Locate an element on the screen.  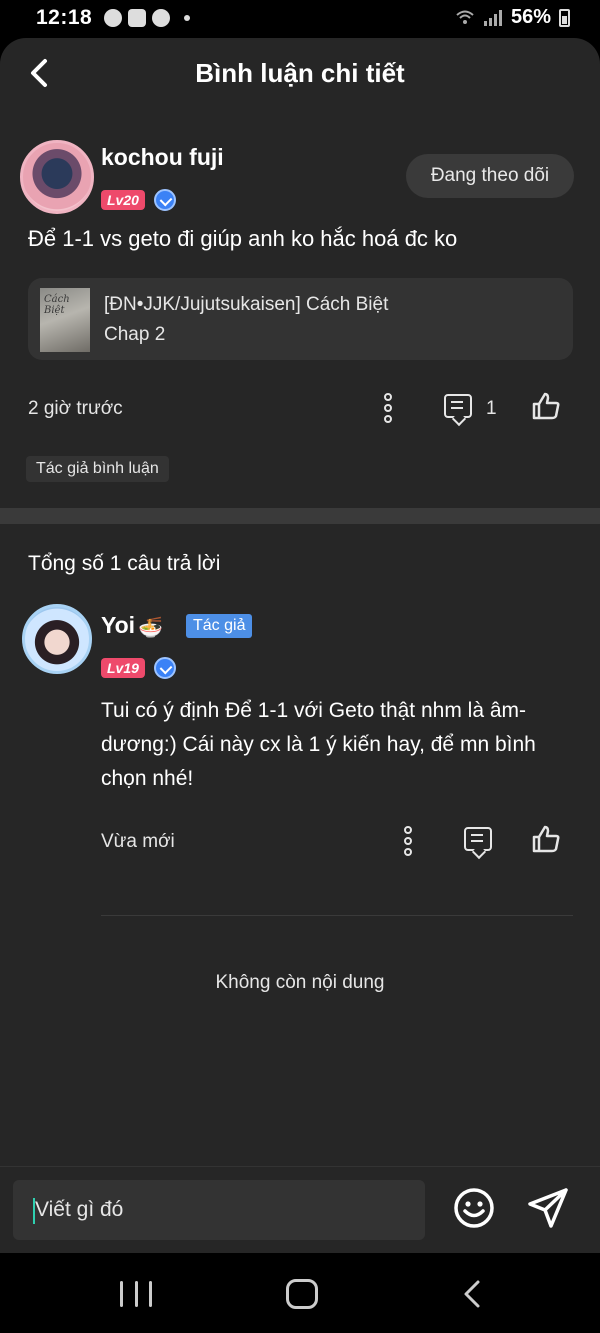
app-notification-icon is located at coordinates (137, 18).